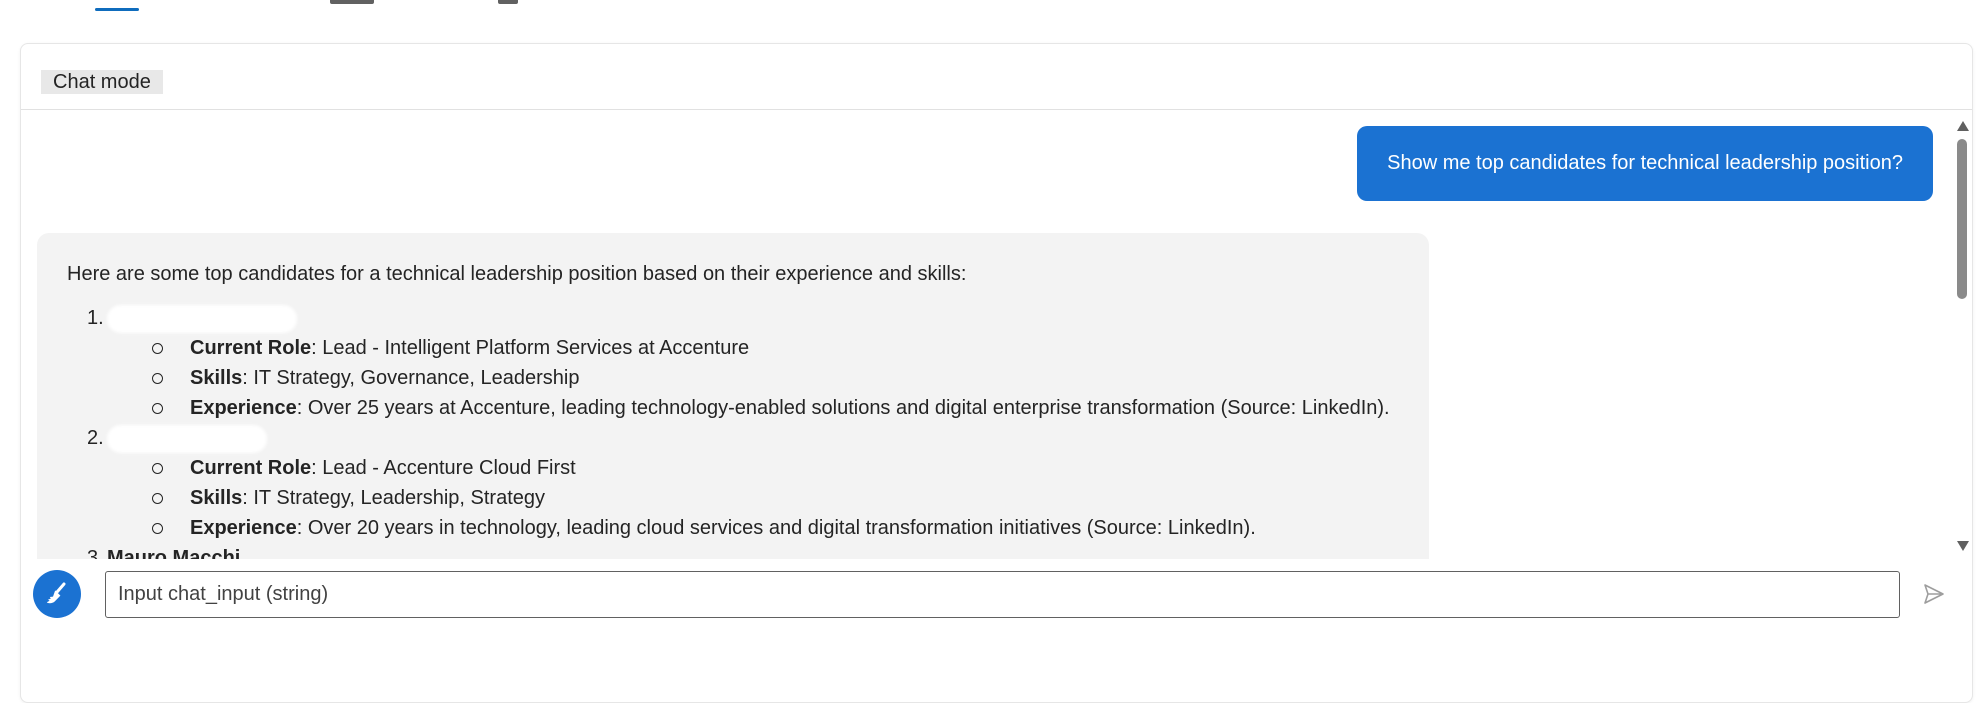 This screenshot has height=703, width=1984. What do you see at coordinates (1963, 546) in the screenshot?
I see `scroll-down-arrow-icon` at bounding box center [1963, 546].